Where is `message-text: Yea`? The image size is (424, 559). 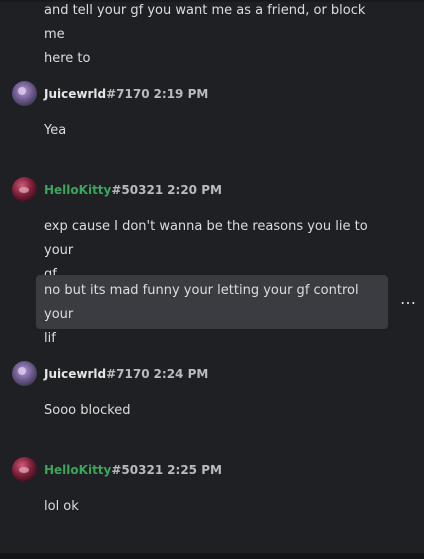
message-text: Yea is located at coordinates (55, 130).